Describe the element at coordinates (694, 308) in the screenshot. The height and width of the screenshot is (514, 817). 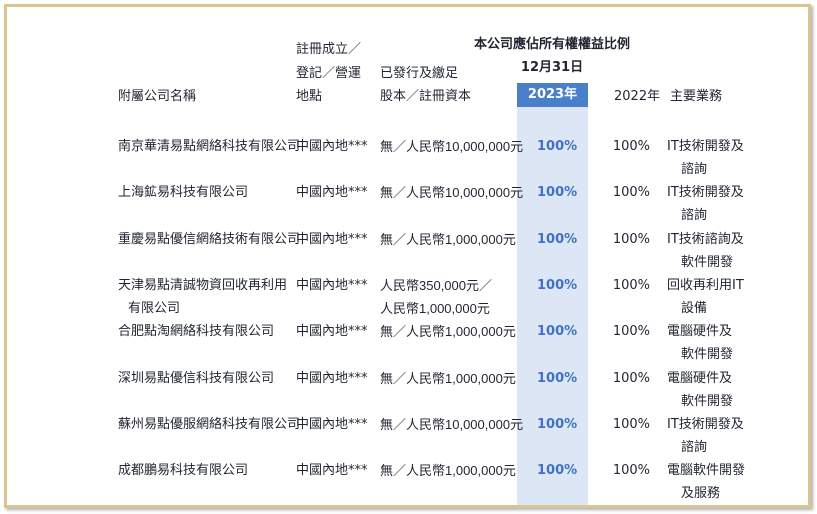
I see `row-business-line2: 設備` at that location.